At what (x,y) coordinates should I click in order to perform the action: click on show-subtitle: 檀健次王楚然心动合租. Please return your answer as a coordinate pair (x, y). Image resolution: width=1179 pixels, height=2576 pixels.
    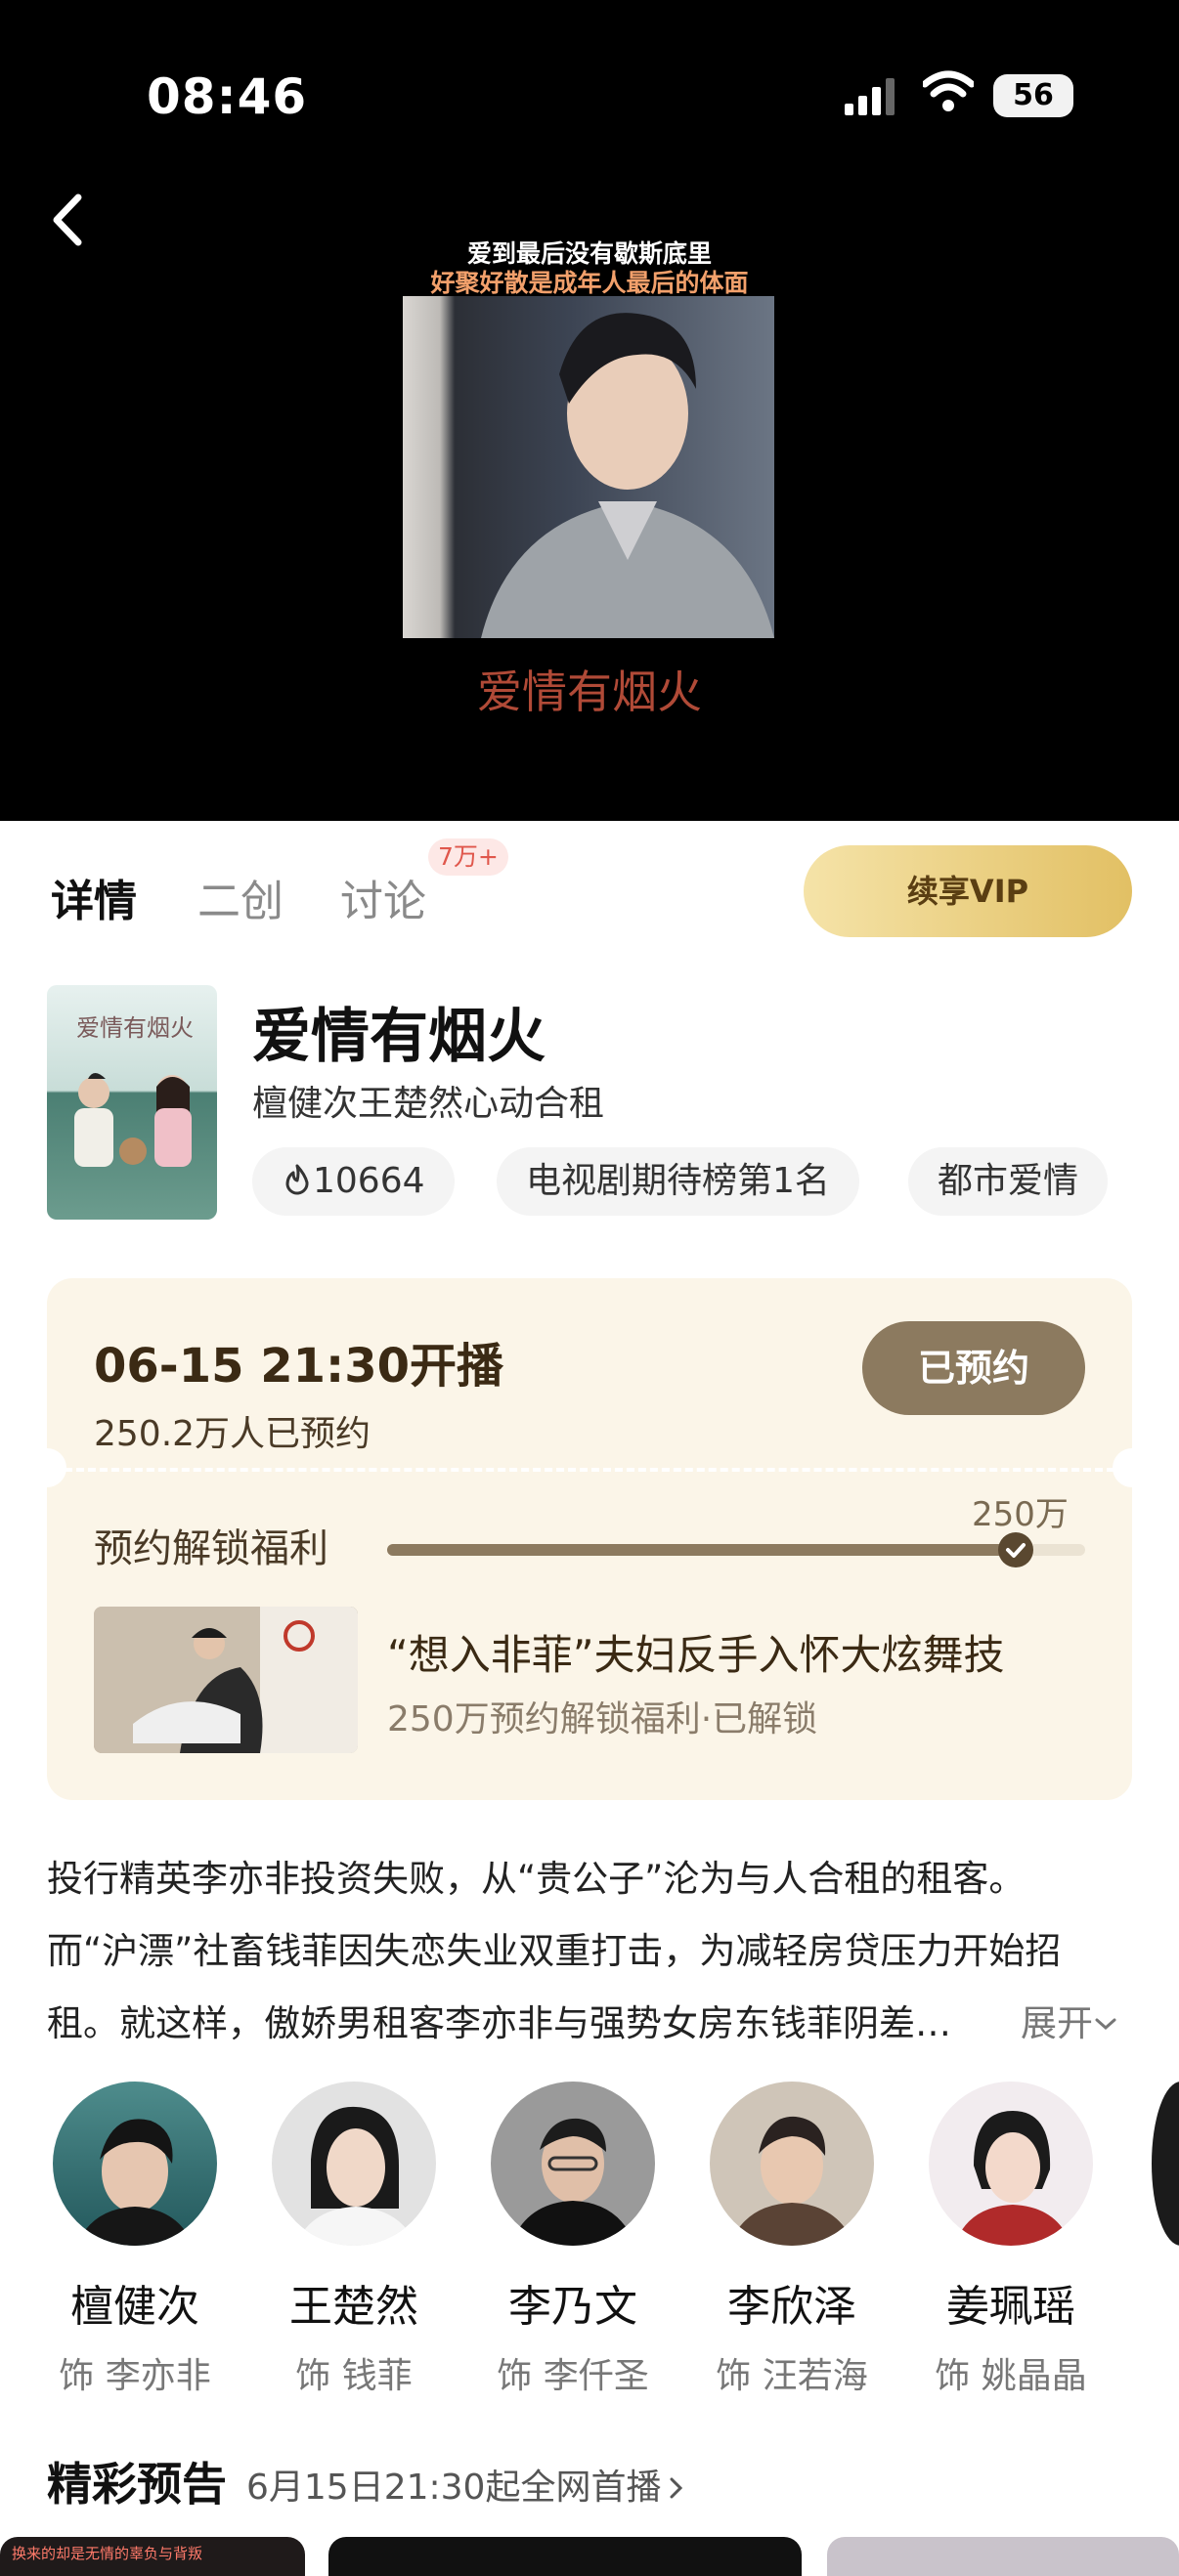
    Looking at the image, I should click on (428, 1104).